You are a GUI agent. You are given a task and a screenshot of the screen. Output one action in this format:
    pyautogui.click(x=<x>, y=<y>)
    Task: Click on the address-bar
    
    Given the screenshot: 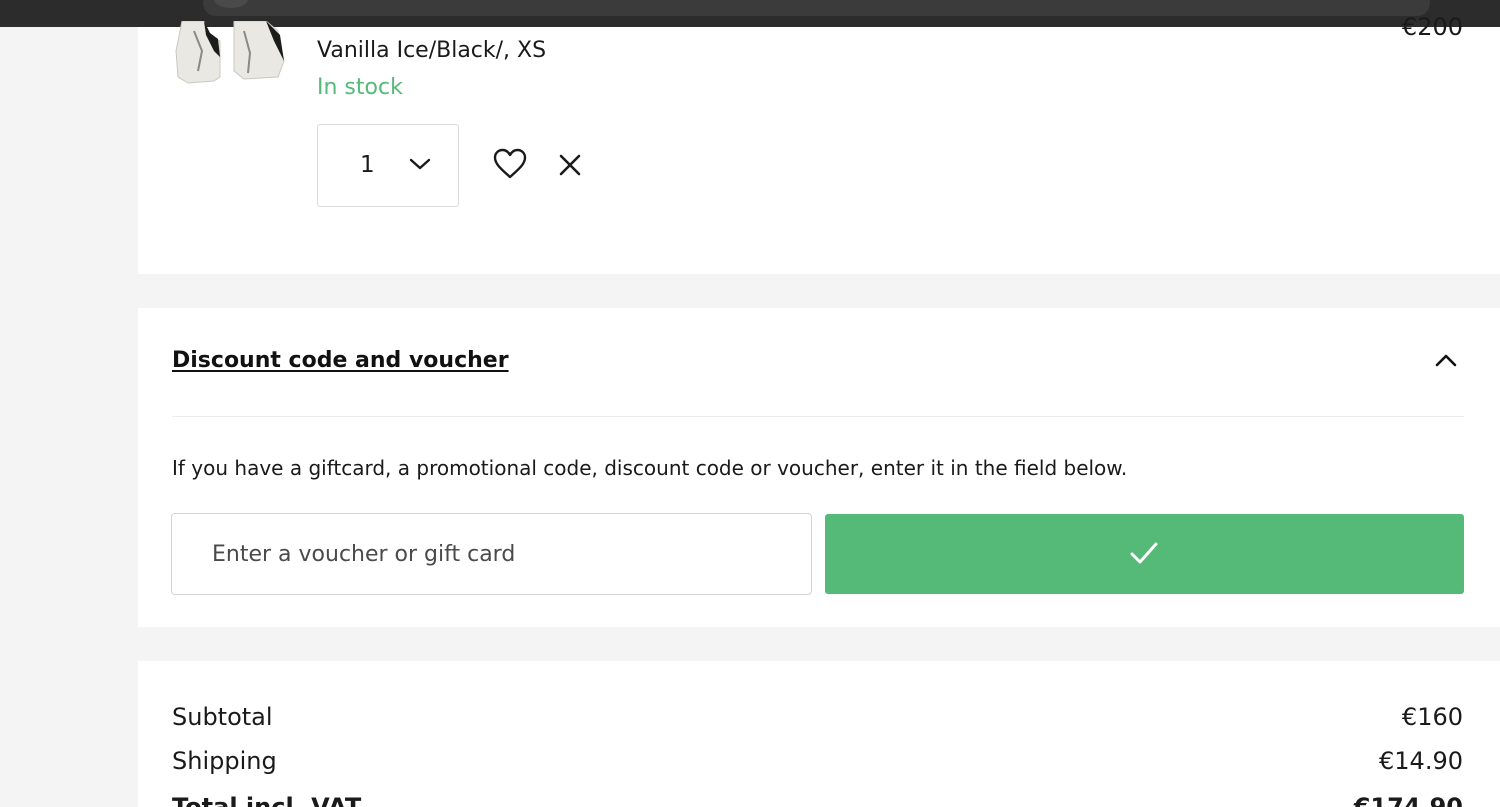 What is the action you would take?
    pyautogui.click(x=816, y=8)
    